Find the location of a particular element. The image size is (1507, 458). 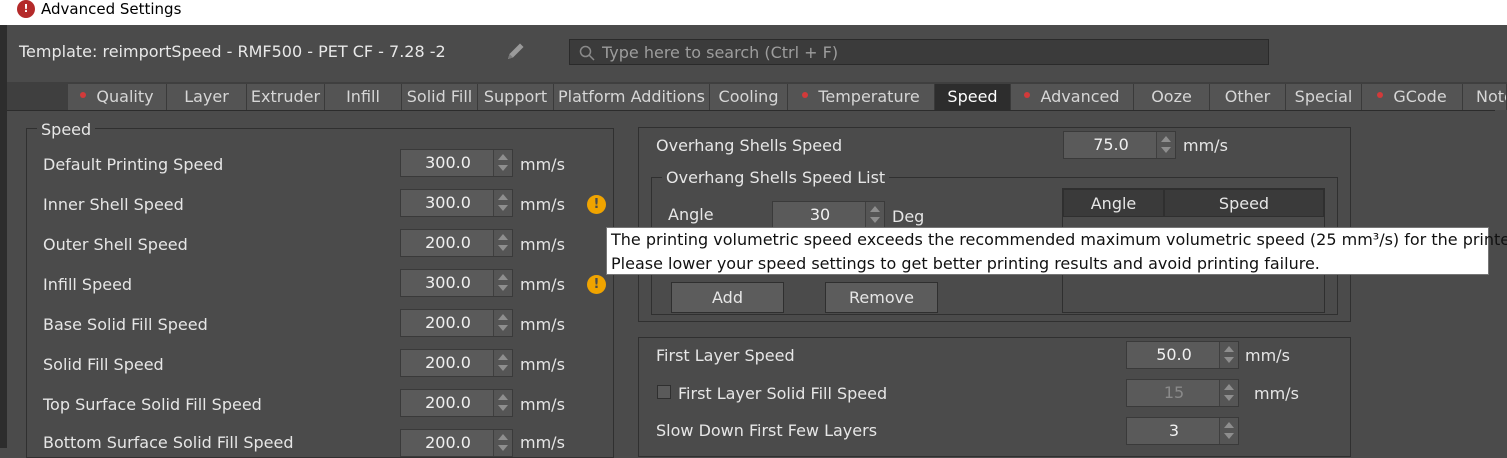

table-header-angle: Angle is located at coordinates (1113, 203).